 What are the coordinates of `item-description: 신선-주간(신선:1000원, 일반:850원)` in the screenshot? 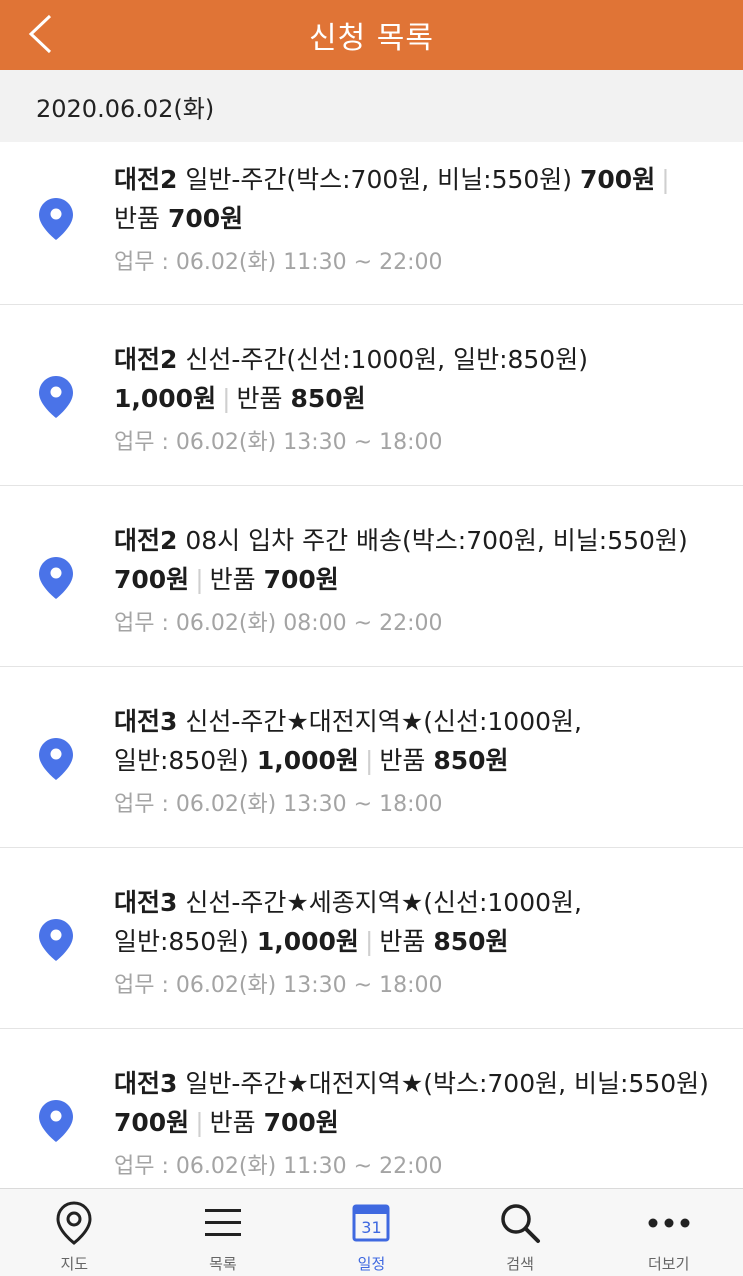 It's located at (386, 359).